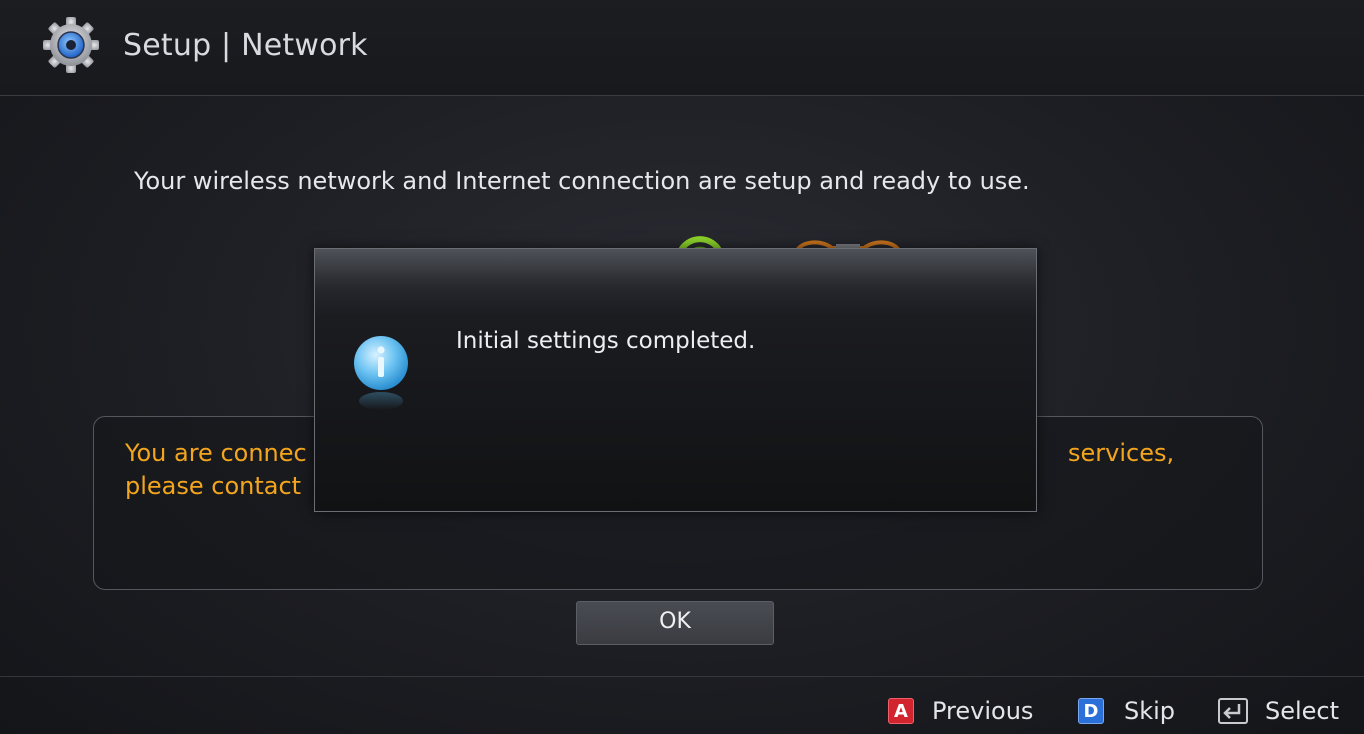 The height and width of the screenshot is (734, 1364). What do you see at coordinates (1091, 711) in the screenshot?
I see `d-button-icon: D` at bounding box center [1091, 711].